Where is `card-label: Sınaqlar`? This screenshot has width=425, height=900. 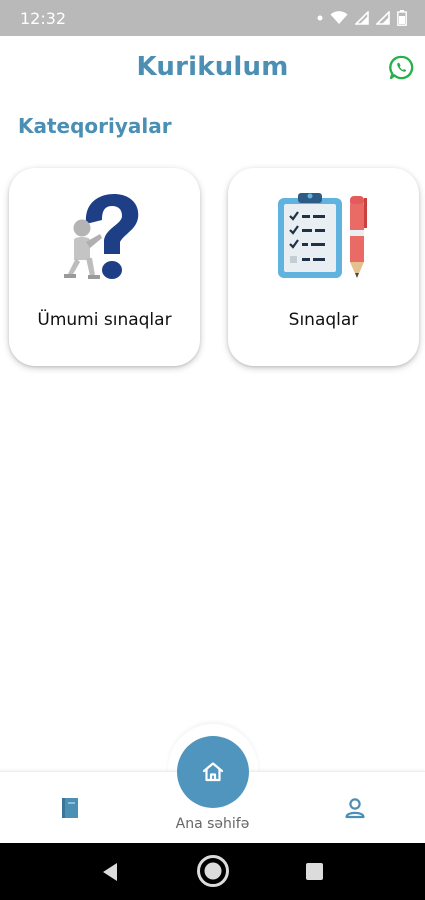
card-label: Sınaqlar is located at coordinates (323, 320).